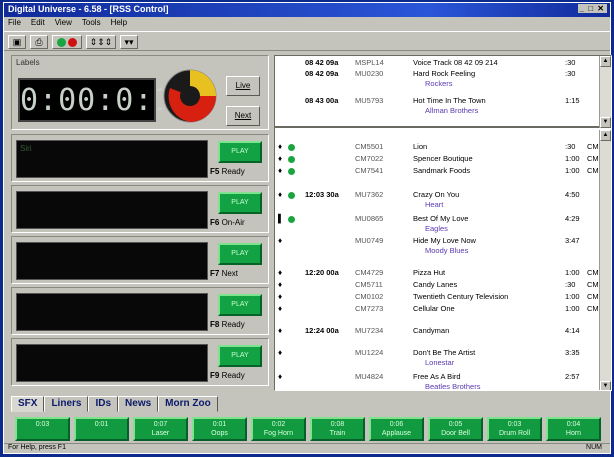 The image size is (614, 457). What do you see at coordinates (103, 404) in the screenshot?
I see `tab-ids: IDs` at bounding box center [103, 404].